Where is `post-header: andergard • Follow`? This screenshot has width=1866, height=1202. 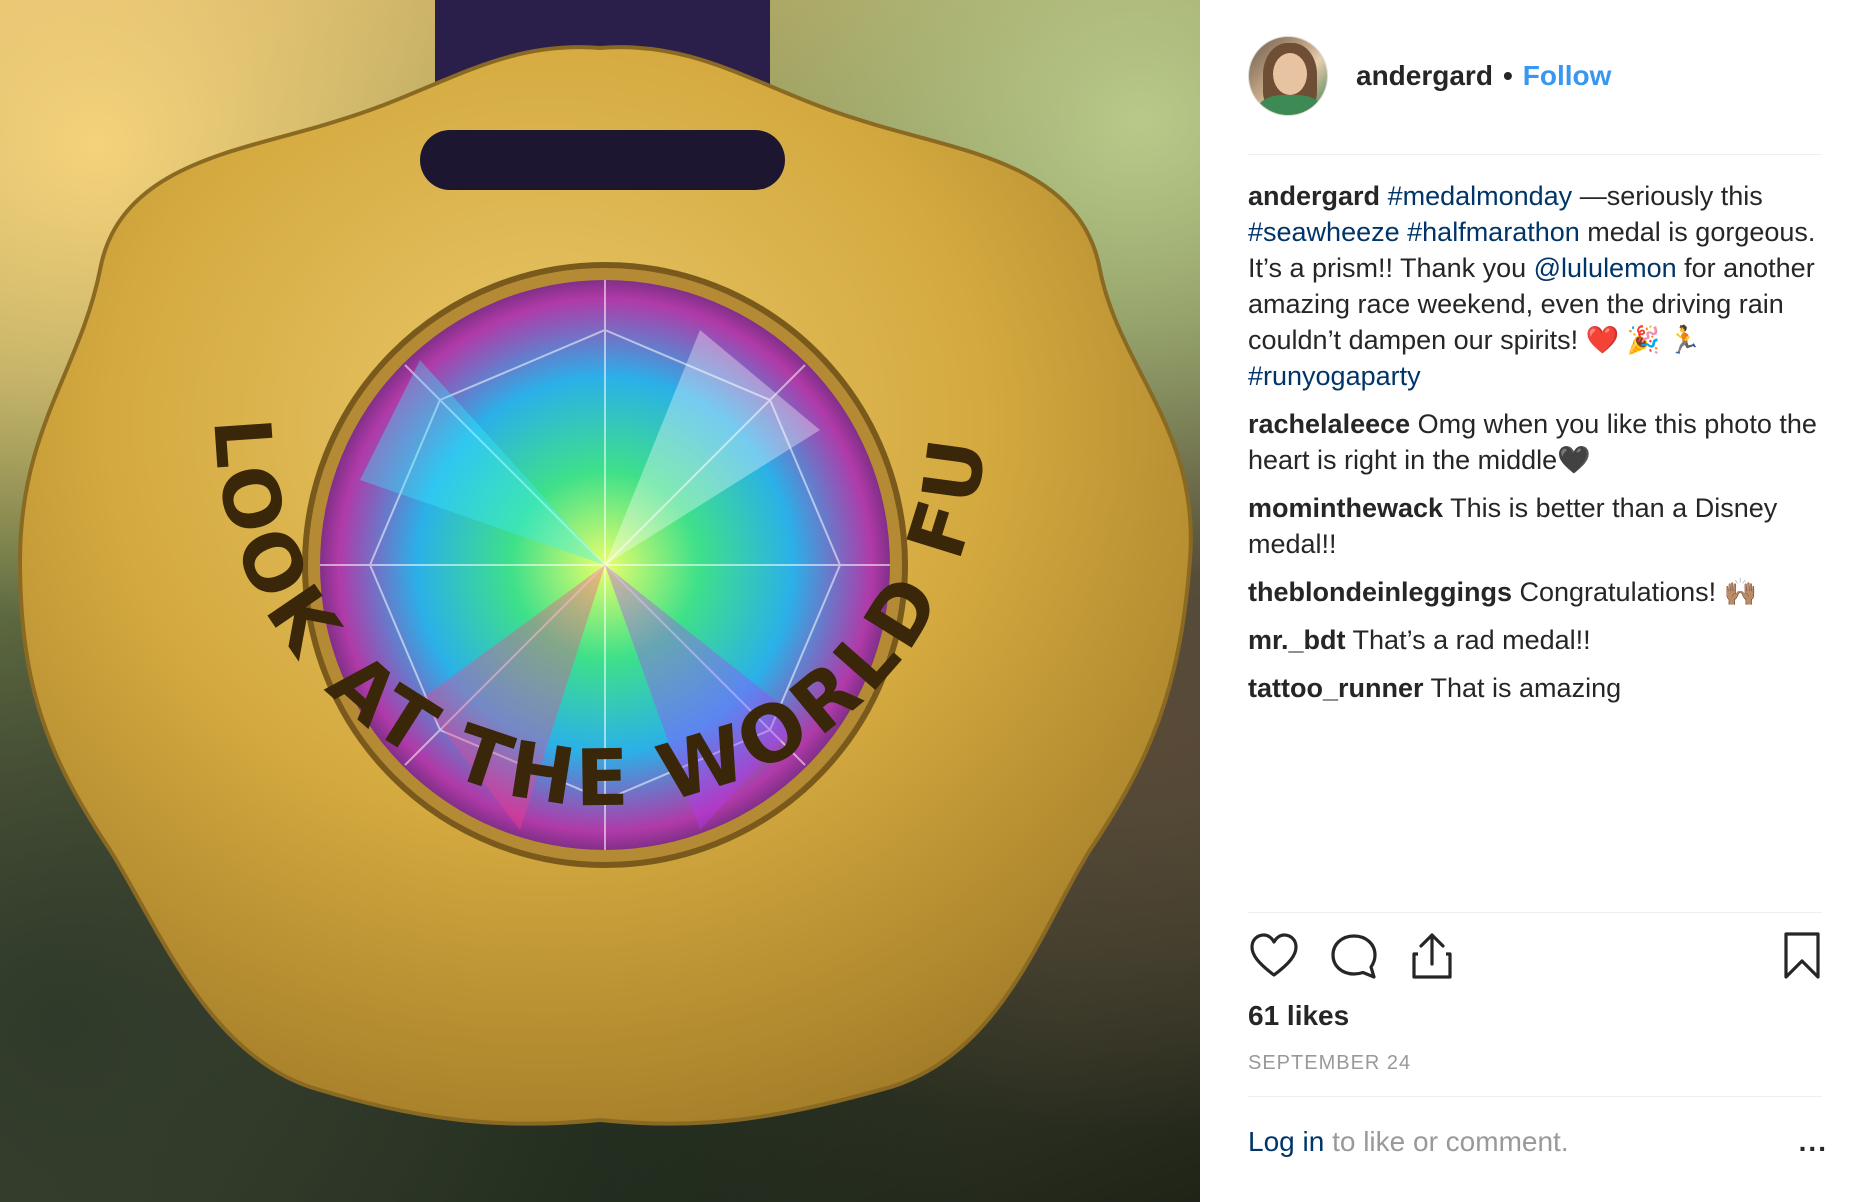
post-header: andergard • Follow is located at coordinates (1429, 76).